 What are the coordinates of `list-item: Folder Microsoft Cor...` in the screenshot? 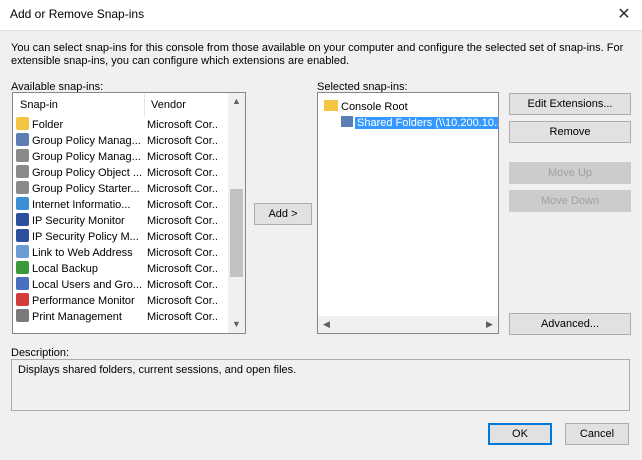 It's located at (122, 125).